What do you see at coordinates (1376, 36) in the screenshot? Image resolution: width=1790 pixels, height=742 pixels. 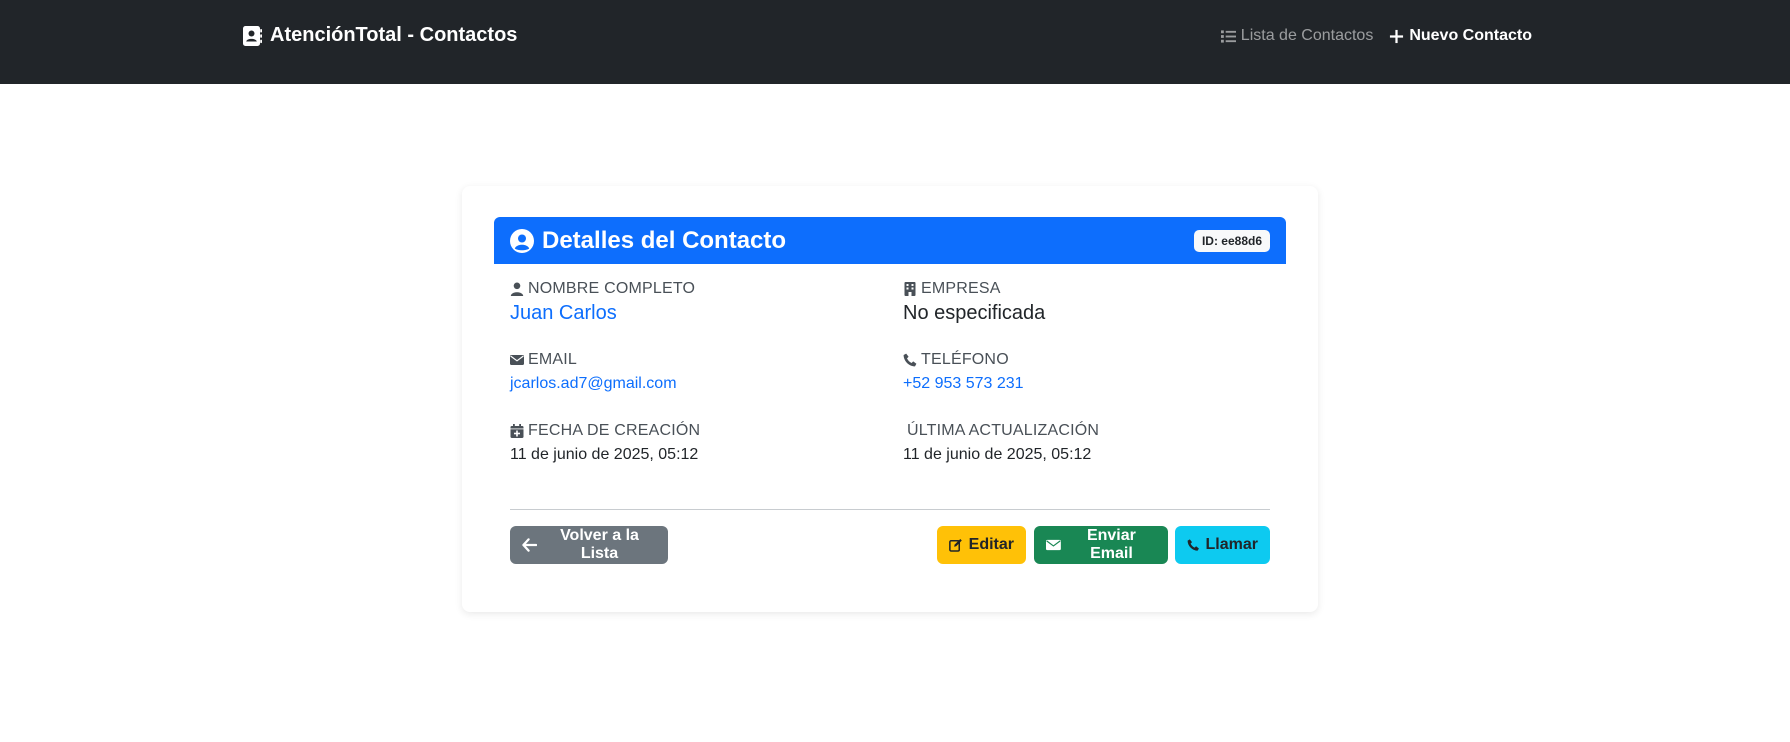 I see `nav-links: Lista de Contactos Nuevo Contacto` at bounding box center [1376, 36].